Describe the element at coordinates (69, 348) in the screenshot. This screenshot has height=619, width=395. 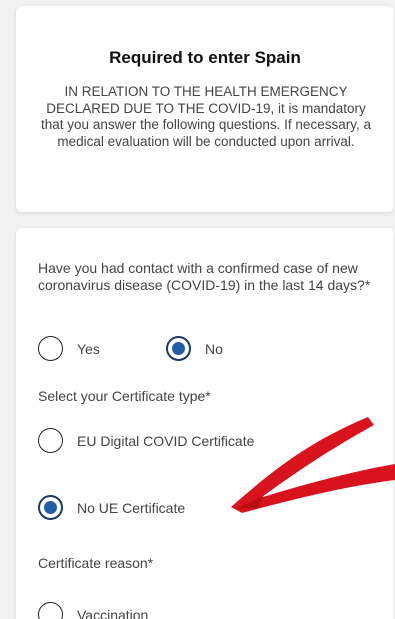
I see `contact-yes-option: Yes` at that location.